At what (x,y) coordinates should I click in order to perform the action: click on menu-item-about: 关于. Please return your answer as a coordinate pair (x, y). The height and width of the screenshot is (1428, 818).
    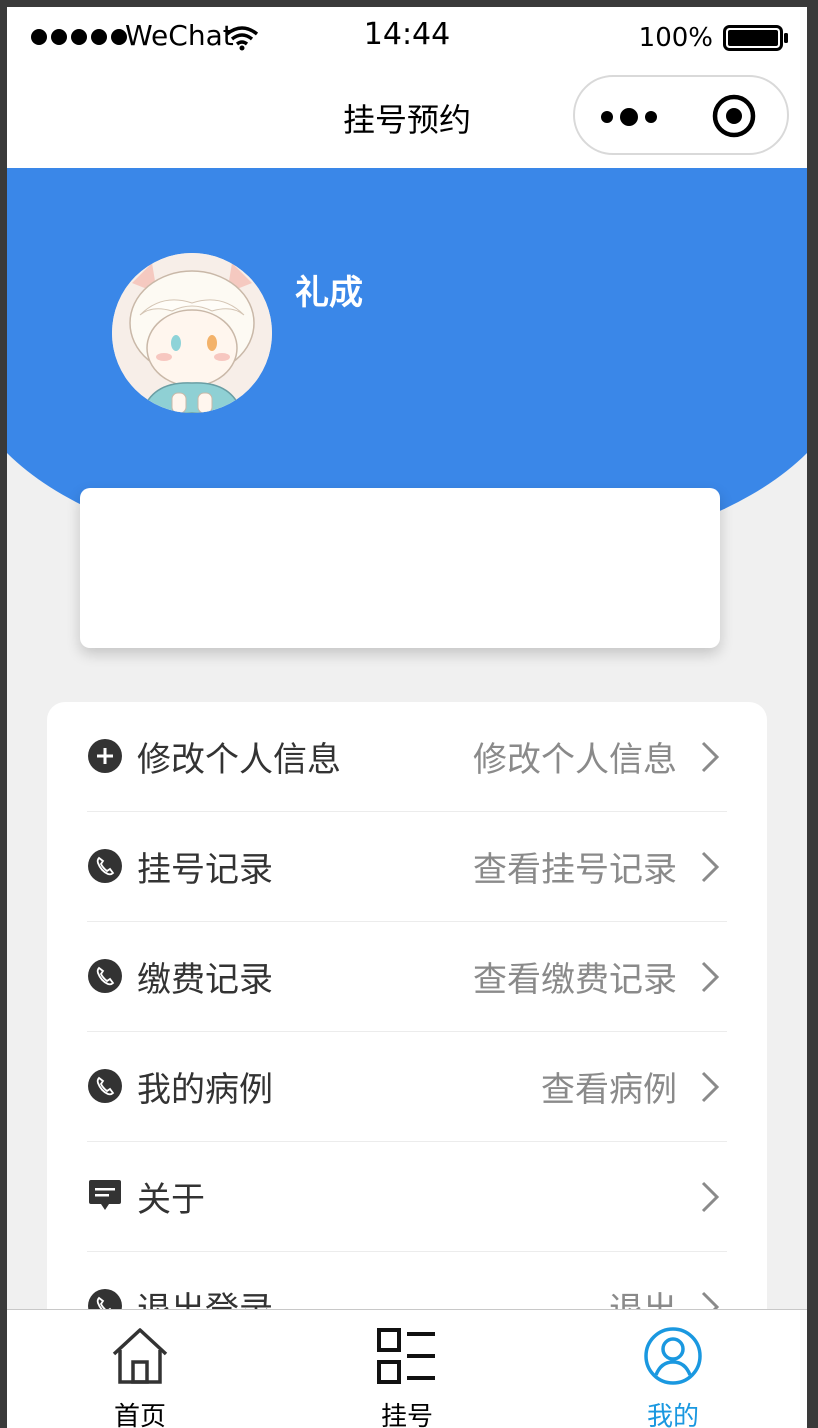
    Looking at the image, I should click on (407, 1197).